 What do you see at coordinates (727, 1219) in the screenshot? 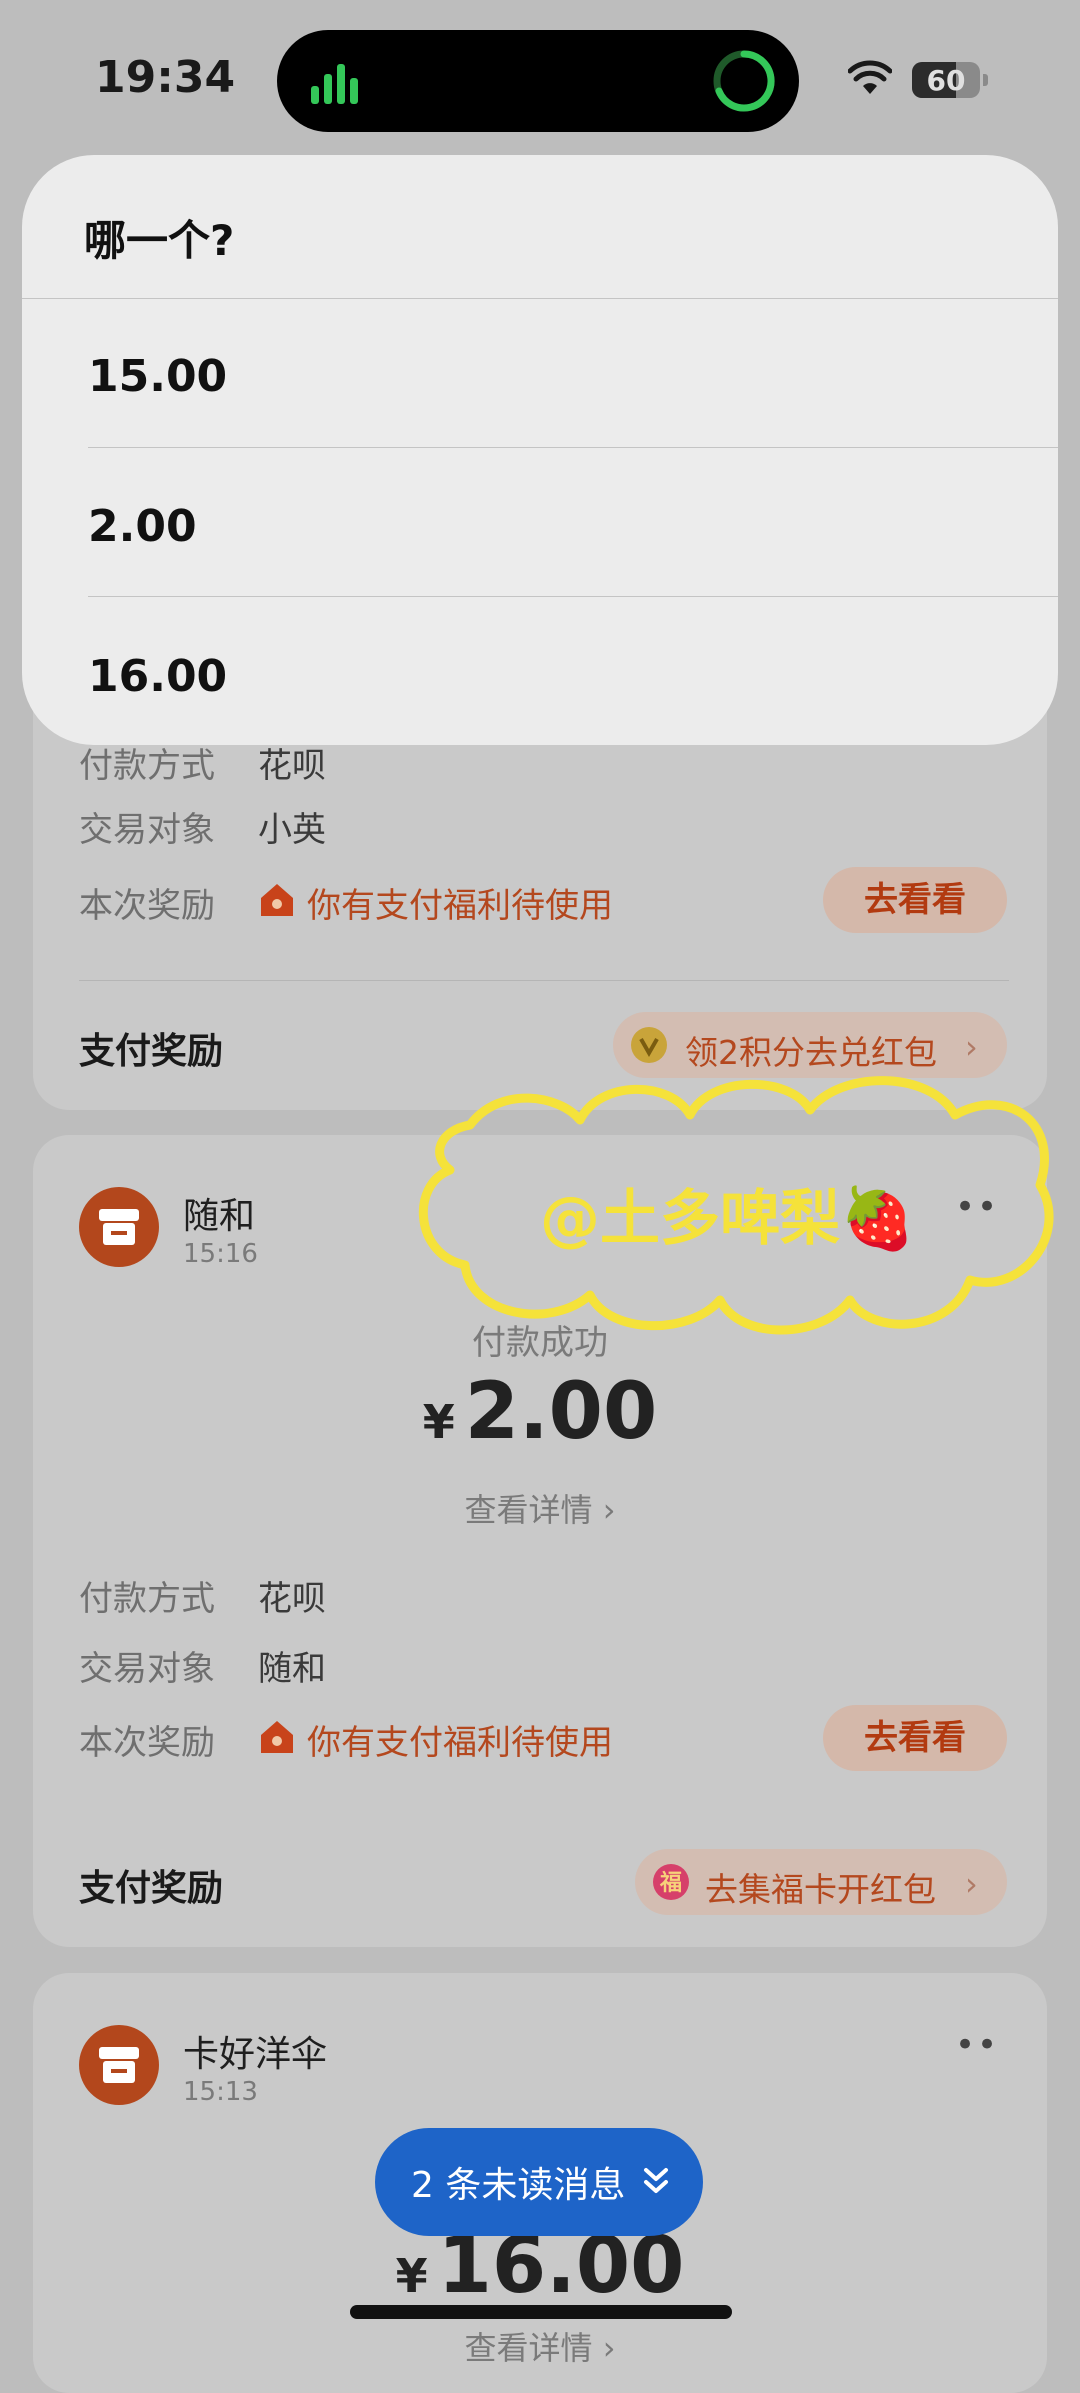
I see `watermark-text: @土多啤梨🍓` at bounding box center [727, 1219].